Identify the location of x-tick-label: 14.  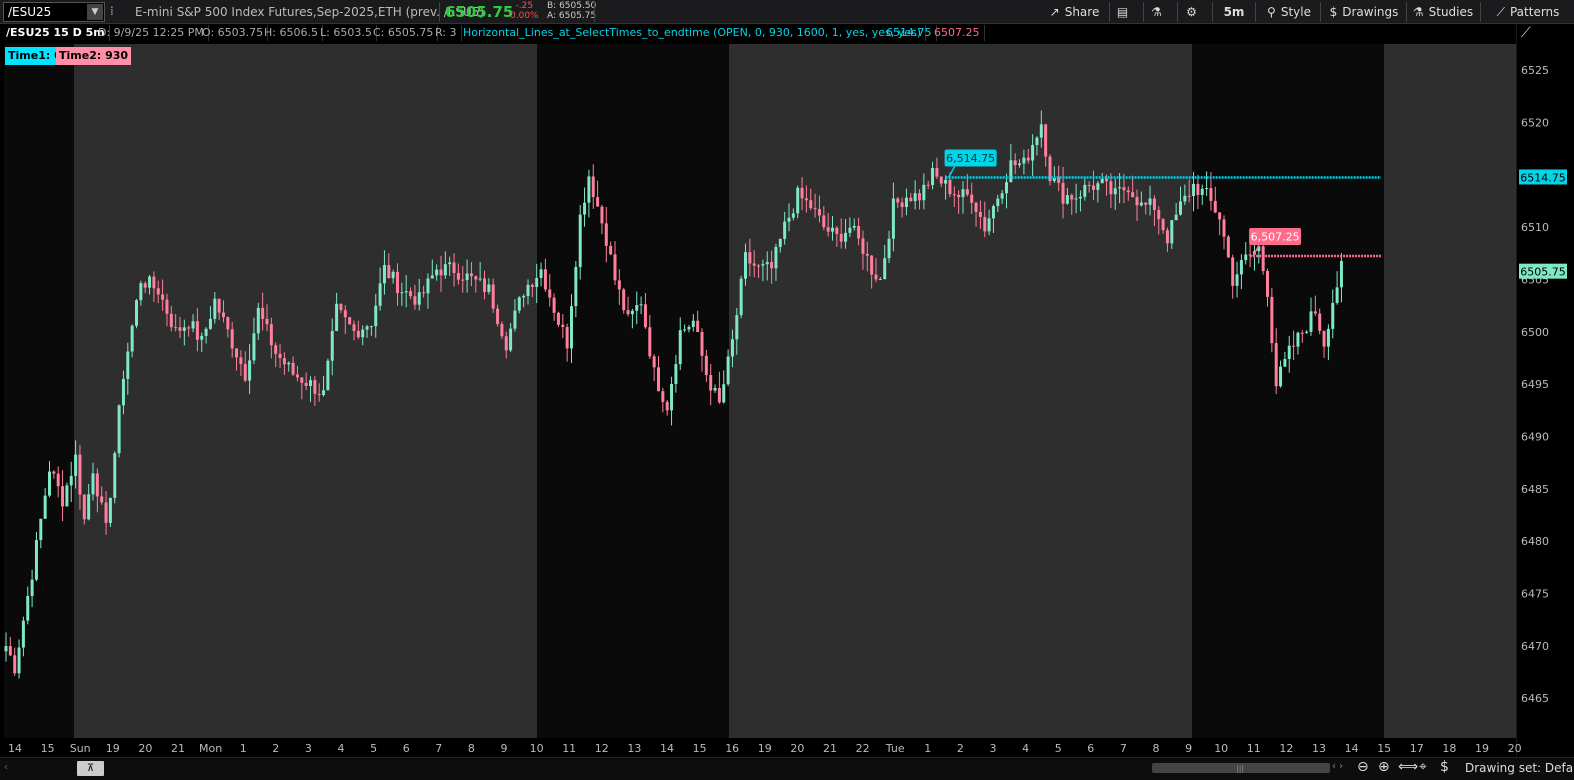
(1352, 748).